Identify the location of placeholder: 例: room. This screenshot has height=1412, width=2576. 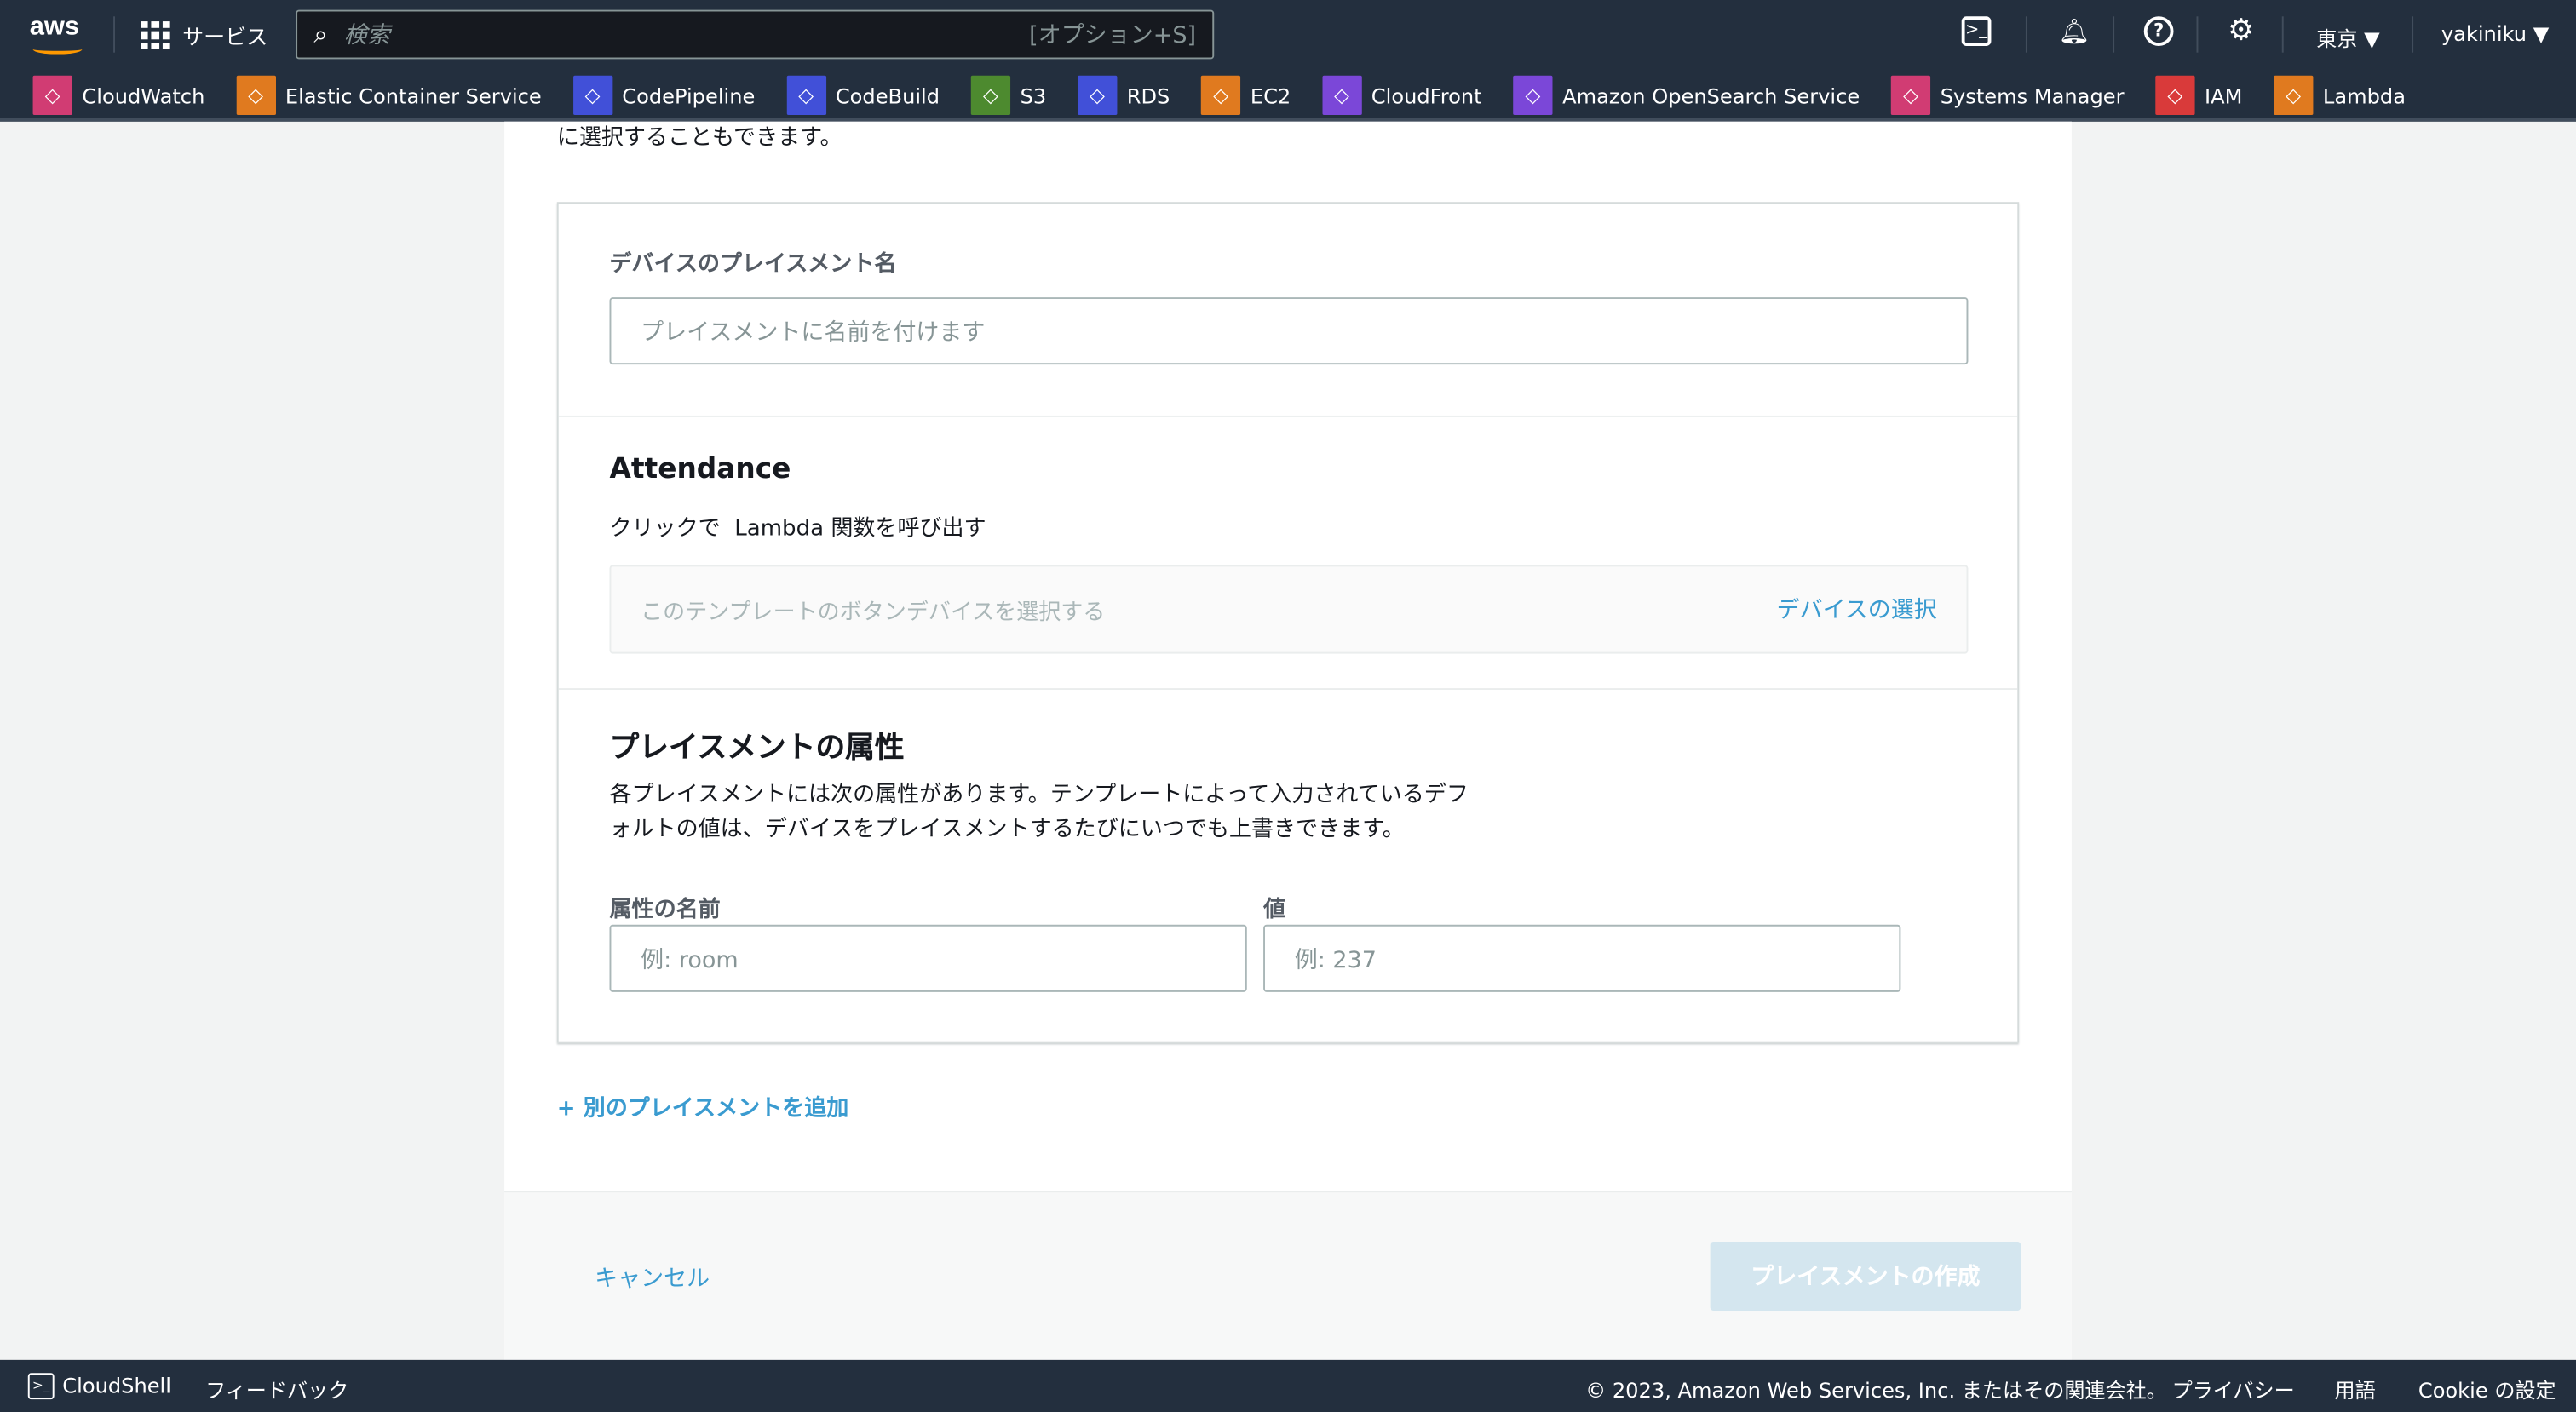
(690, 959).